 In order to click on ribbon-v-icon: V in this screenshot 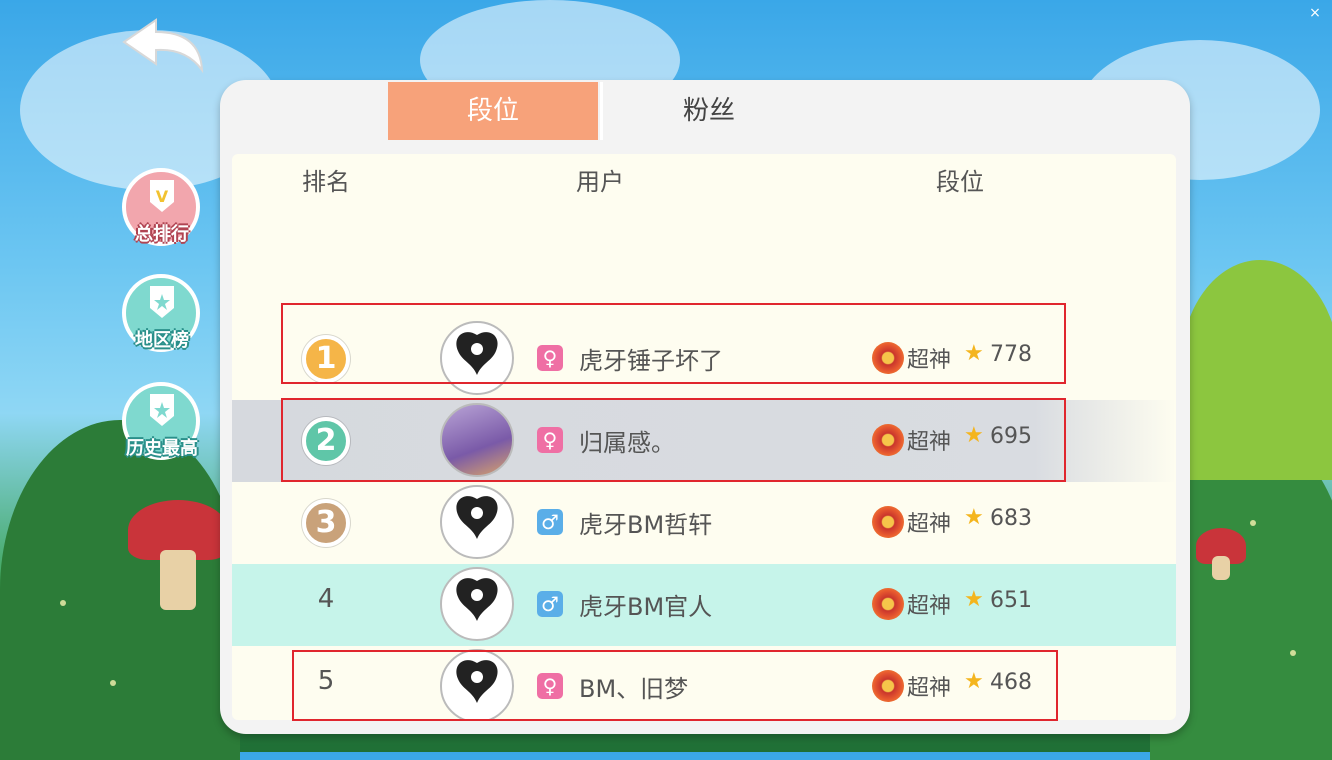, I will do `click(162, 196)`.